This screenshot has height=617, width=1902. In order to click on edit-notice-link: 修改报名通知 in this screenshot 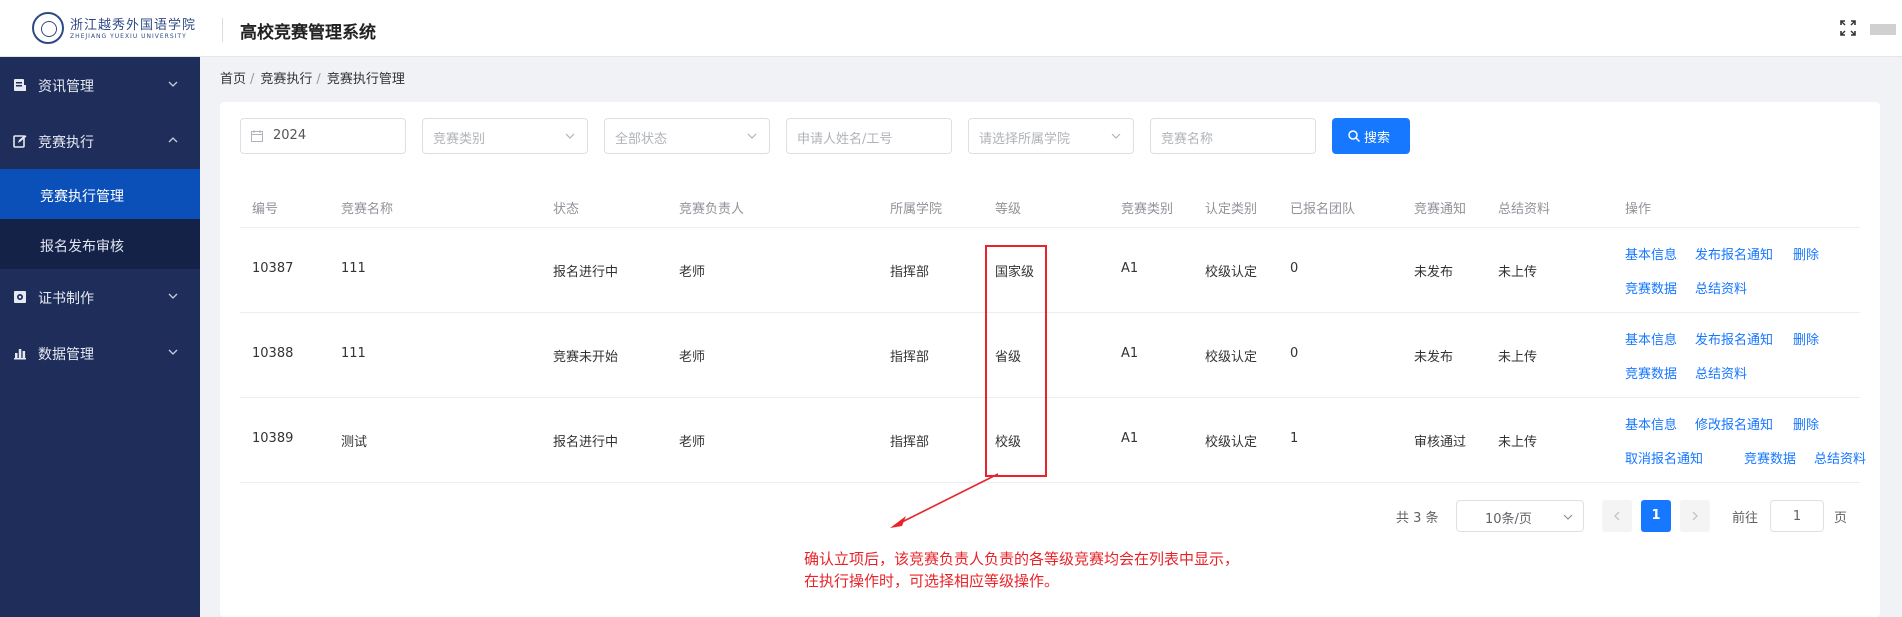, I will do `click(1734, 423)`.